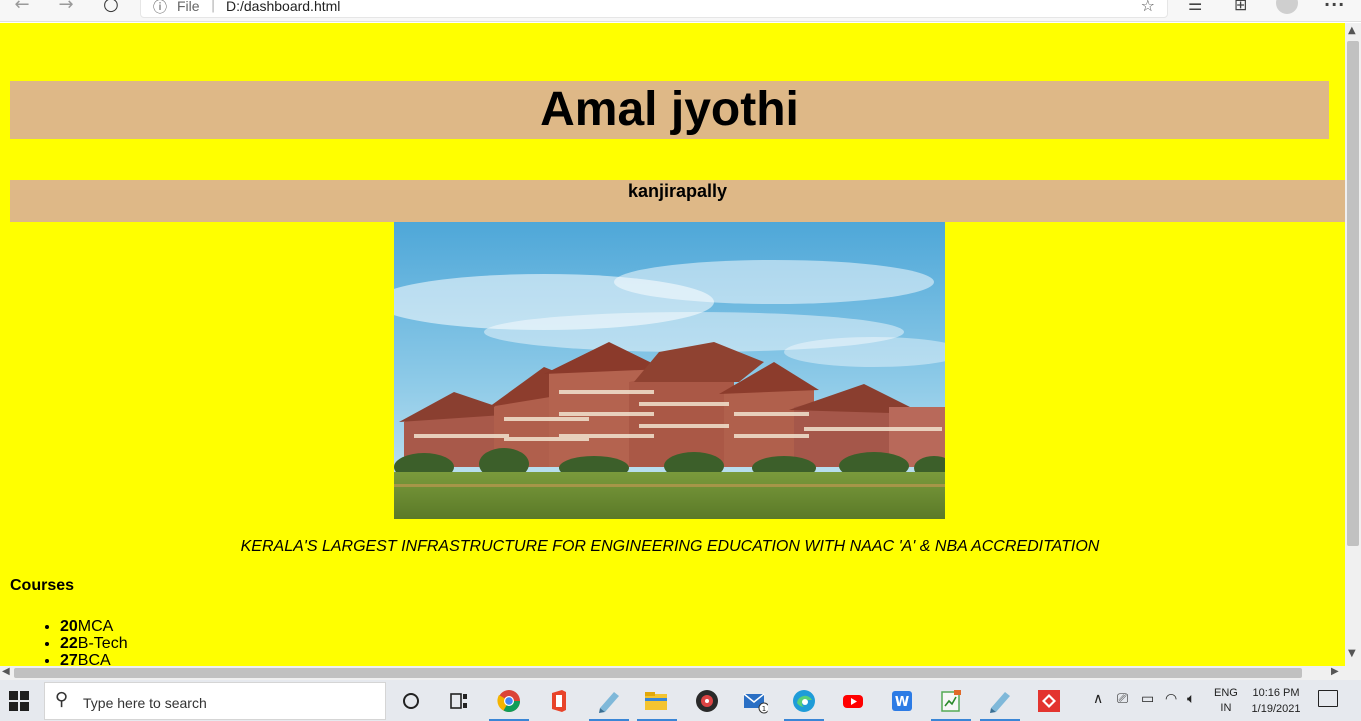  Describe the element at coordinates (1353, 293) in the screenshot. I see `vertical-scroll-thumb` at that location.